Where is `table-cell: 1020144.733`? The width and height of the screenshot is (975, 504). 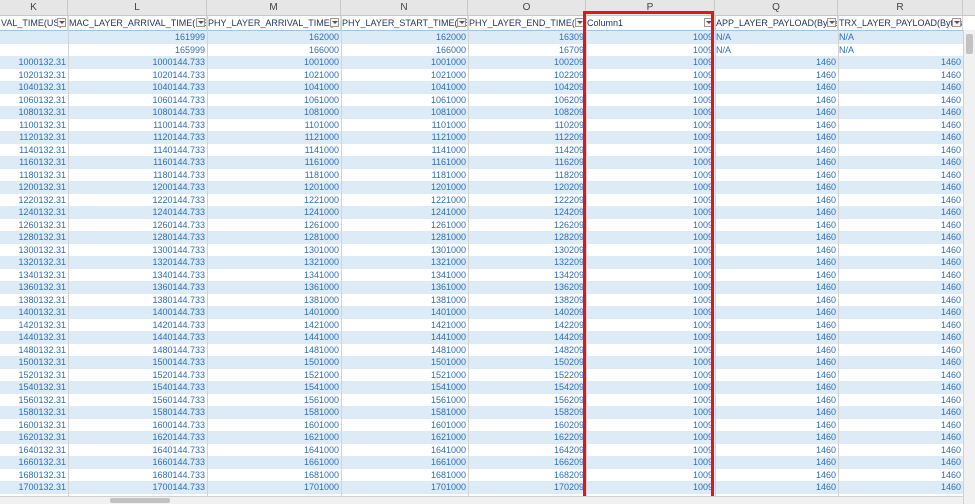 table-cell: 1020144.733 is located at coordinates (137, 75).